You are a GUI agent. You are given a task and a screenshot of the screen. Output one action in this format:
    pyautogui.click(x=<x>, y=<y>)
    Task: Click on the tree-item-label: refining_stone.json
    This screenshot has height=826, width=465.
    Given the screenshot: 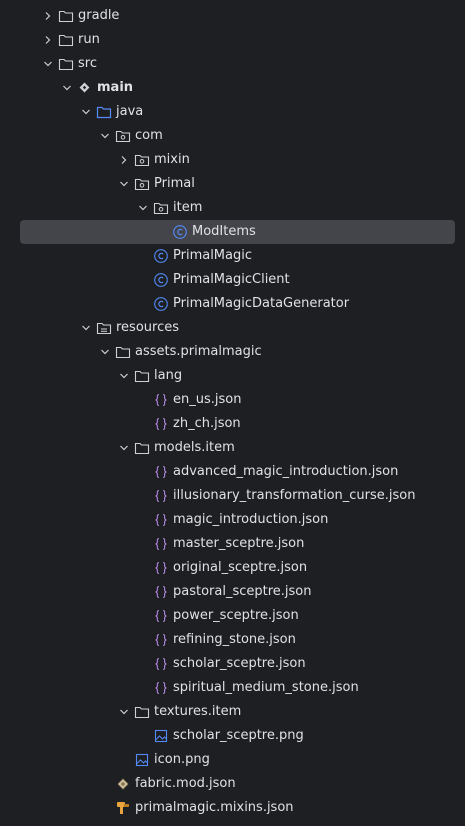 What is the action you would take?
    pyautogui.click(x=234, y=639)
    